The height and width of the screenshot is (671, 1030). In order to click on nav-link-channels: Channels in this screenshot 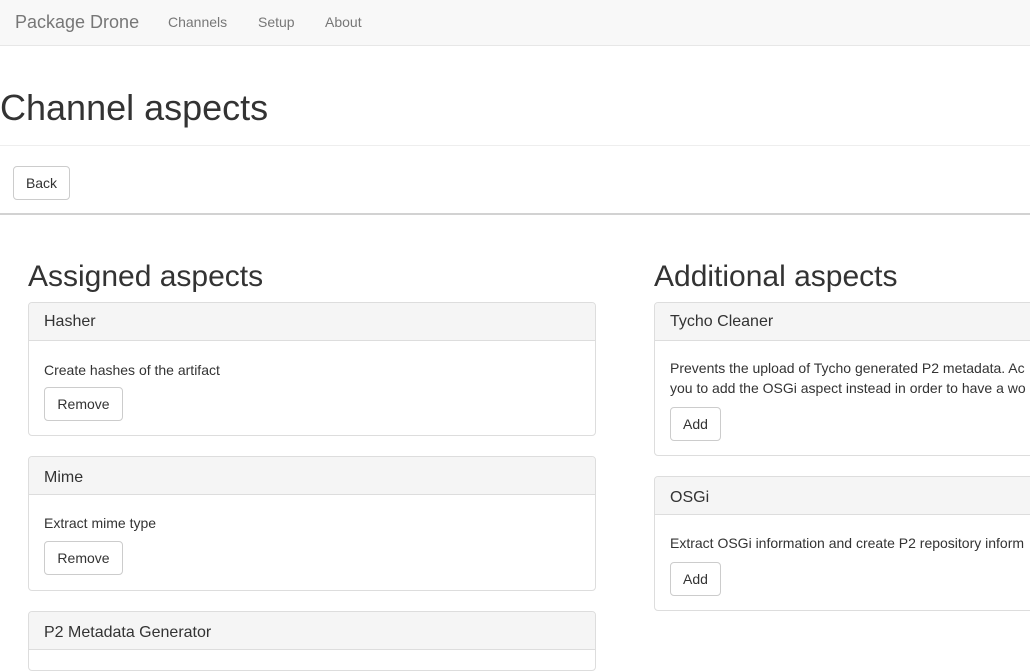, I will do `click(197, 22)`.